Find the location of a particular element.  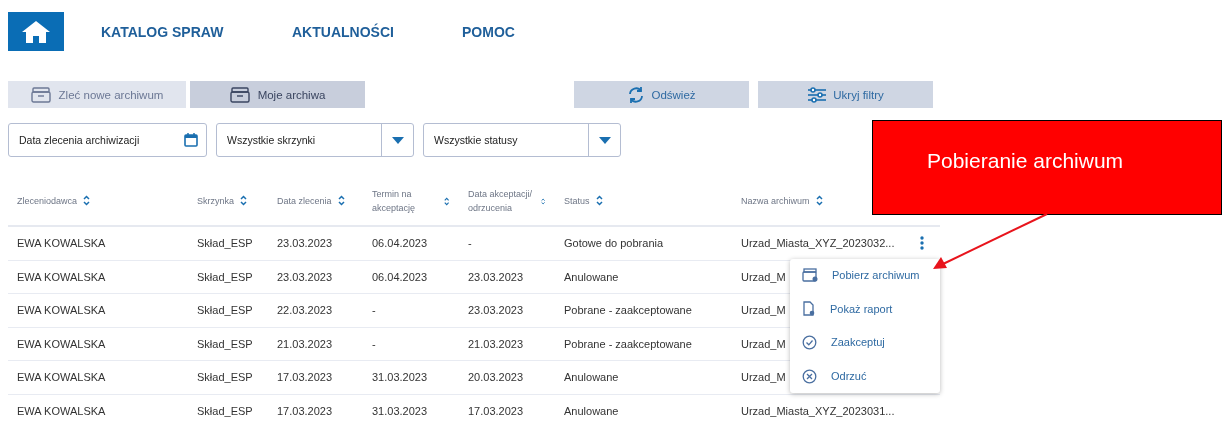

sliders-icon is located at coordinates (817, 94).